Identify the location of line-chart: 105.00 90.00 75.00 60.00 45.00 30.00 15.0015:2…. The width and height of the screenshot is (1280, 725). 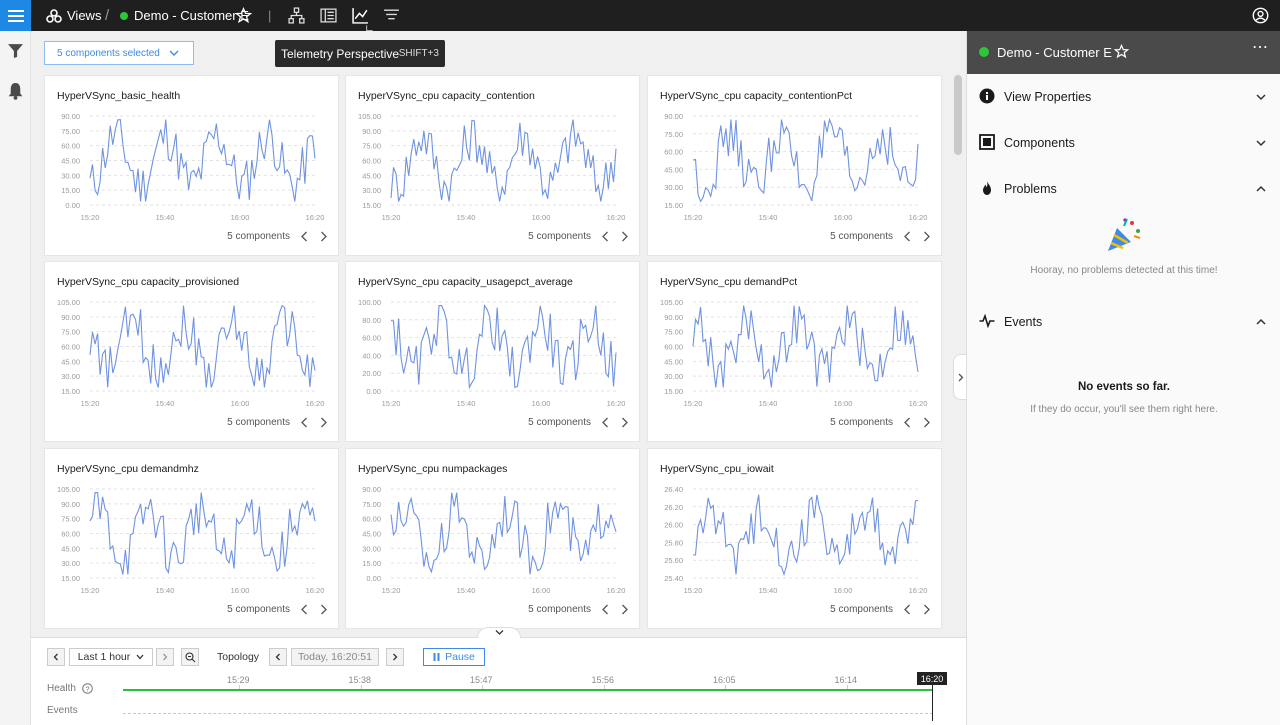
(794, 353).